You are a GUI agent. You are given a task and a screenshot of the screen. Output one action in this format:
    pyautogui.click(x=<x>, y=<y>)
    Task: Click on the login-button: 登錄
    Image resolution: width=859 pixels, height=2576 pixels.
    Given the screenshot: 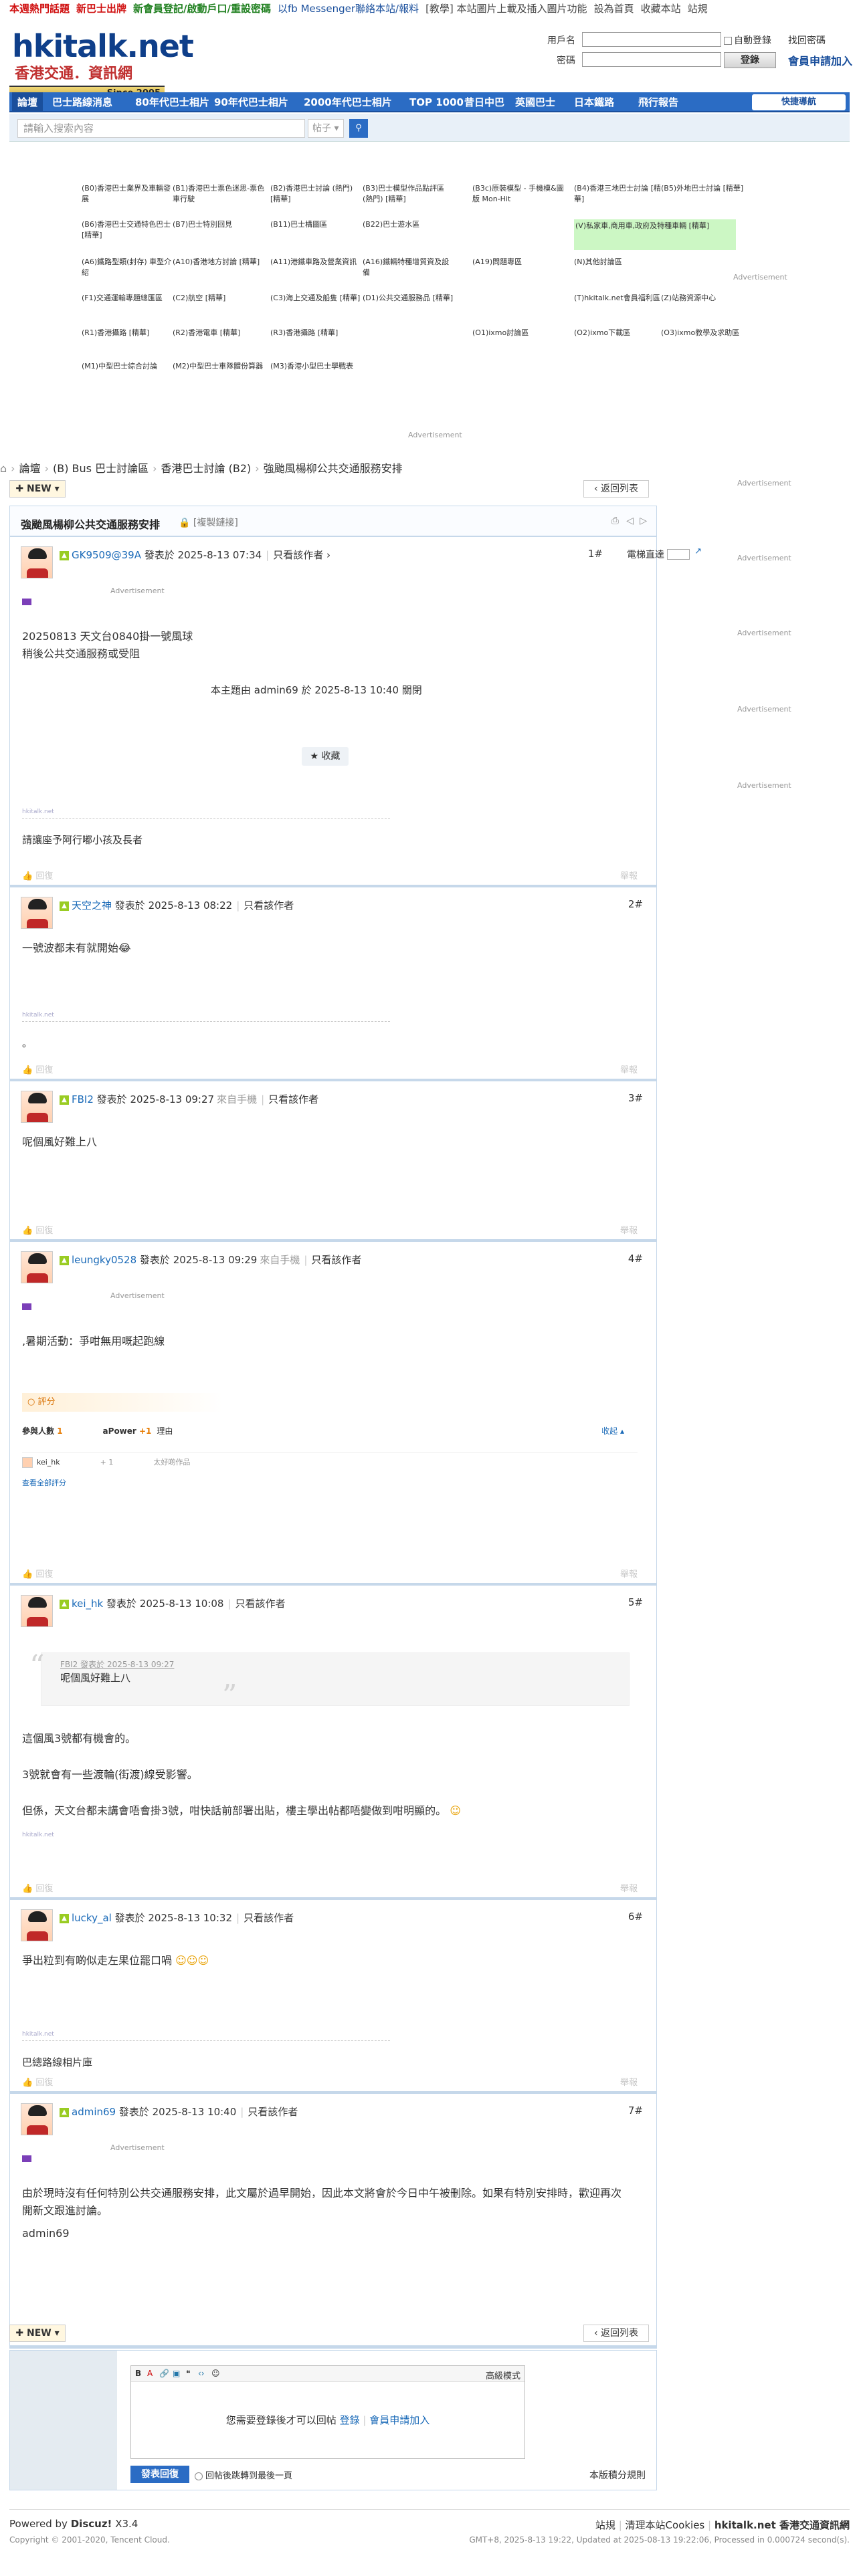 What is the action you would take?
    pyautogui.click(x=750, y=60)
    